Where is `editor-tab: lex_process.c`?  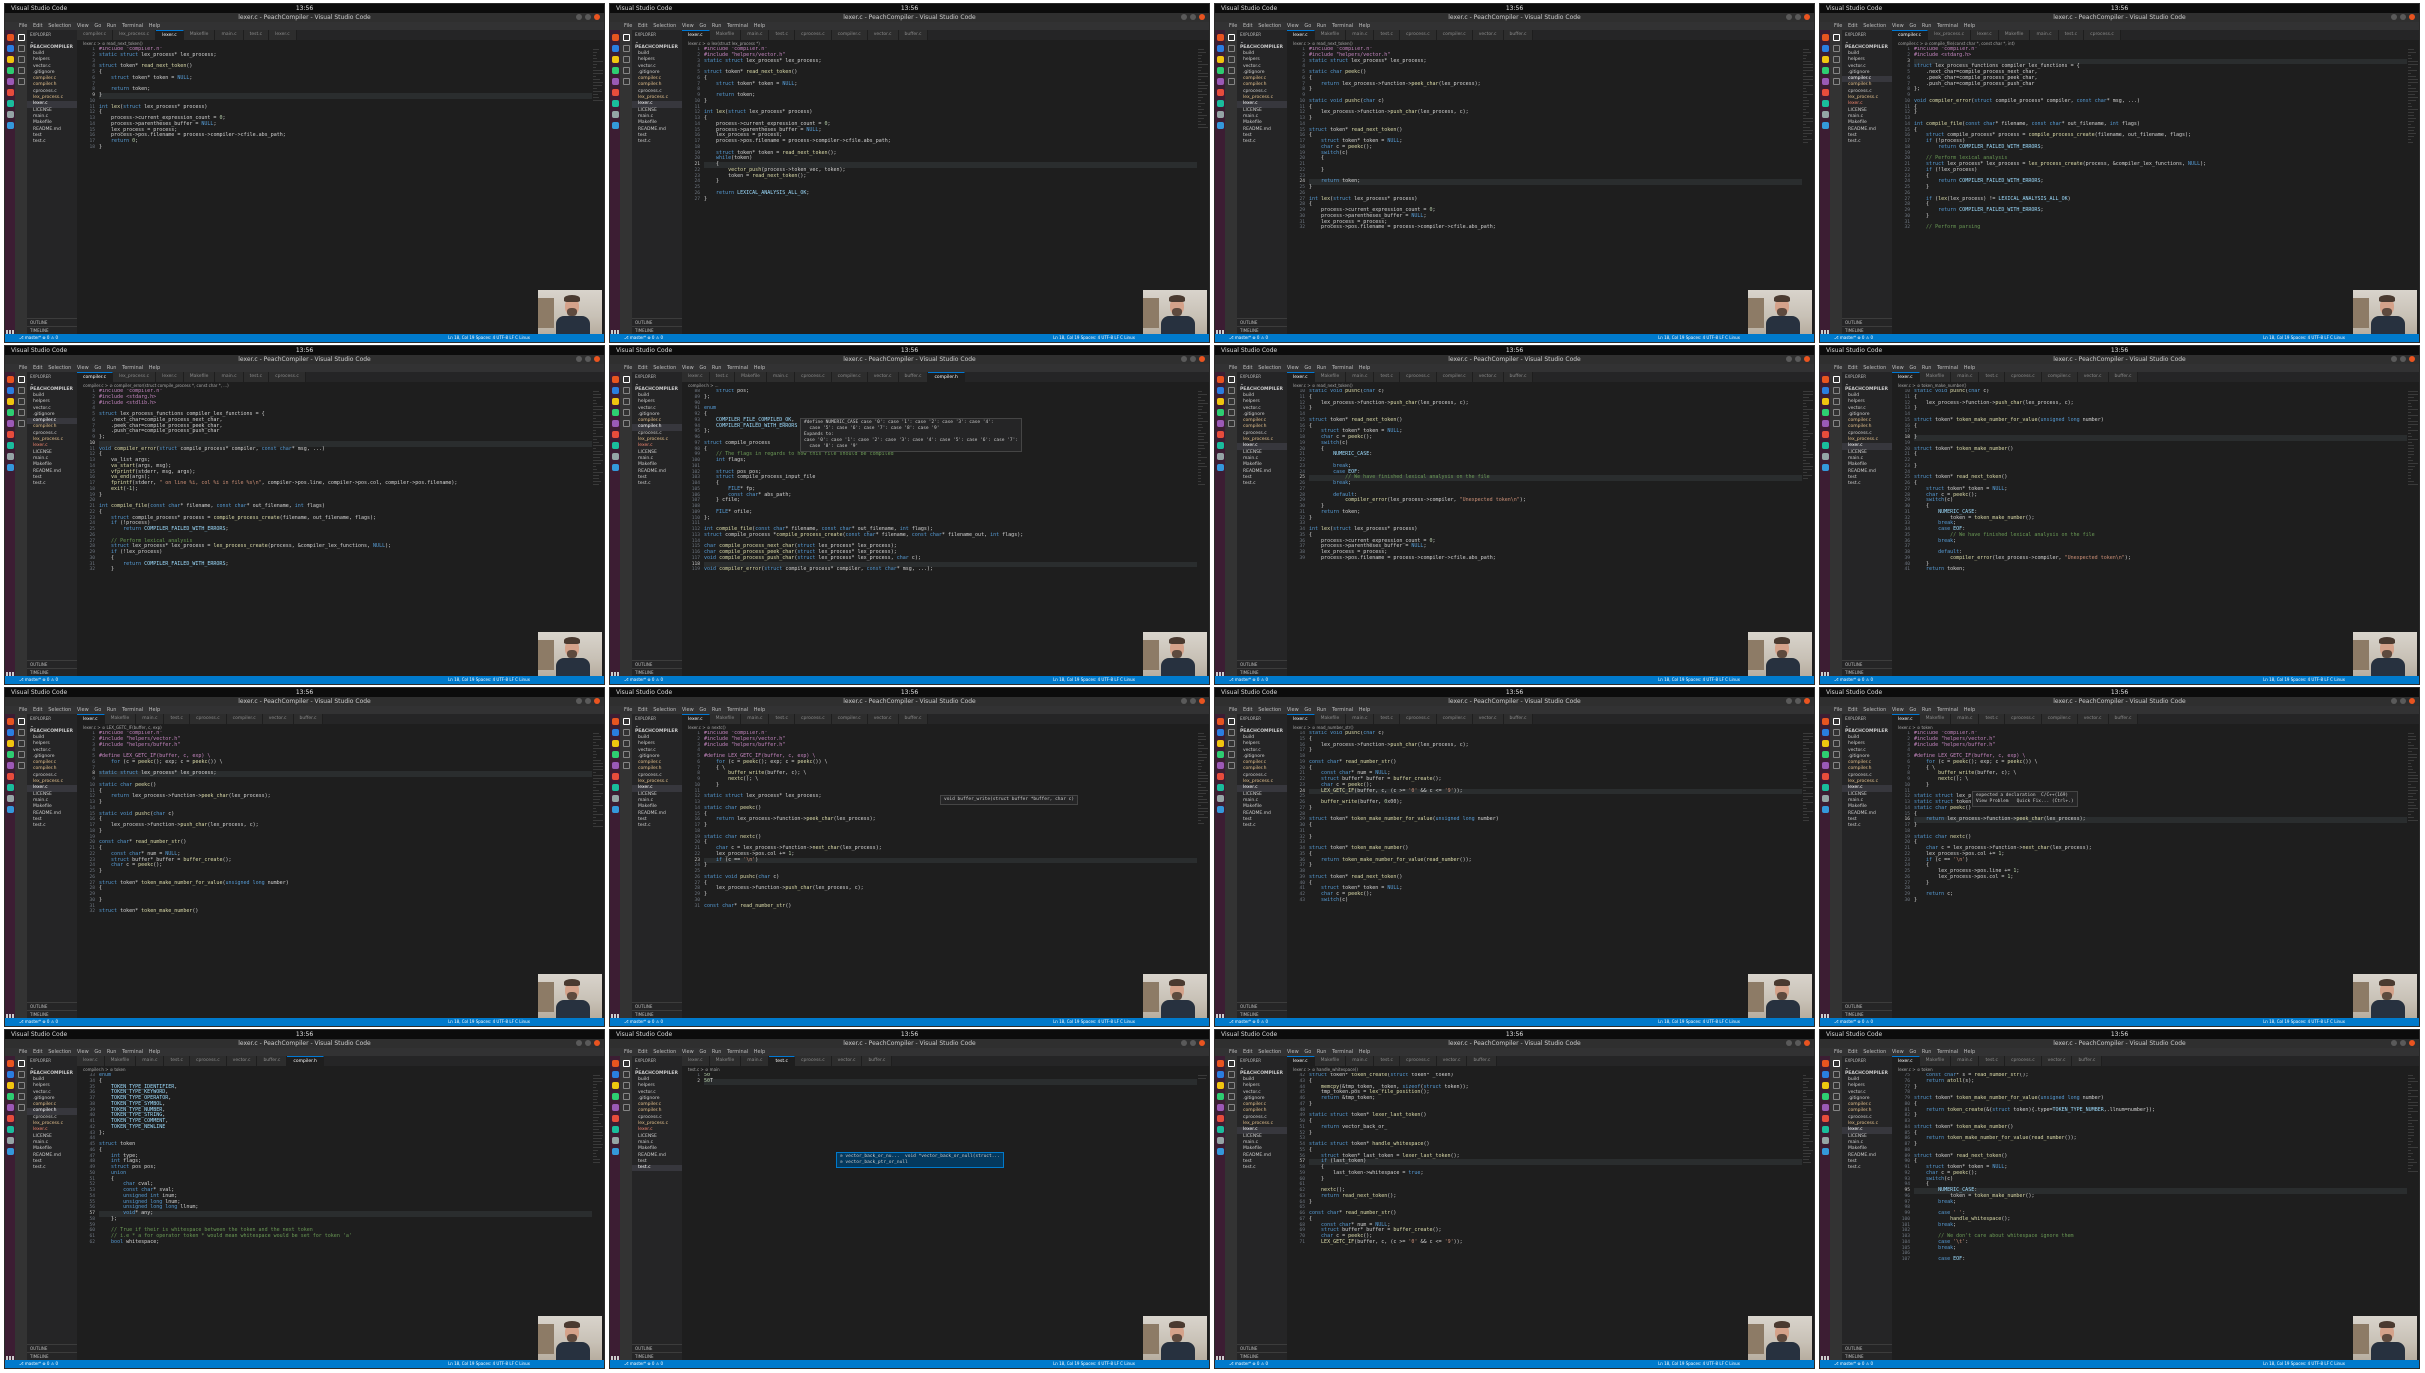 editor-tab: lex_process.c is located at coordinates (1950, 35).